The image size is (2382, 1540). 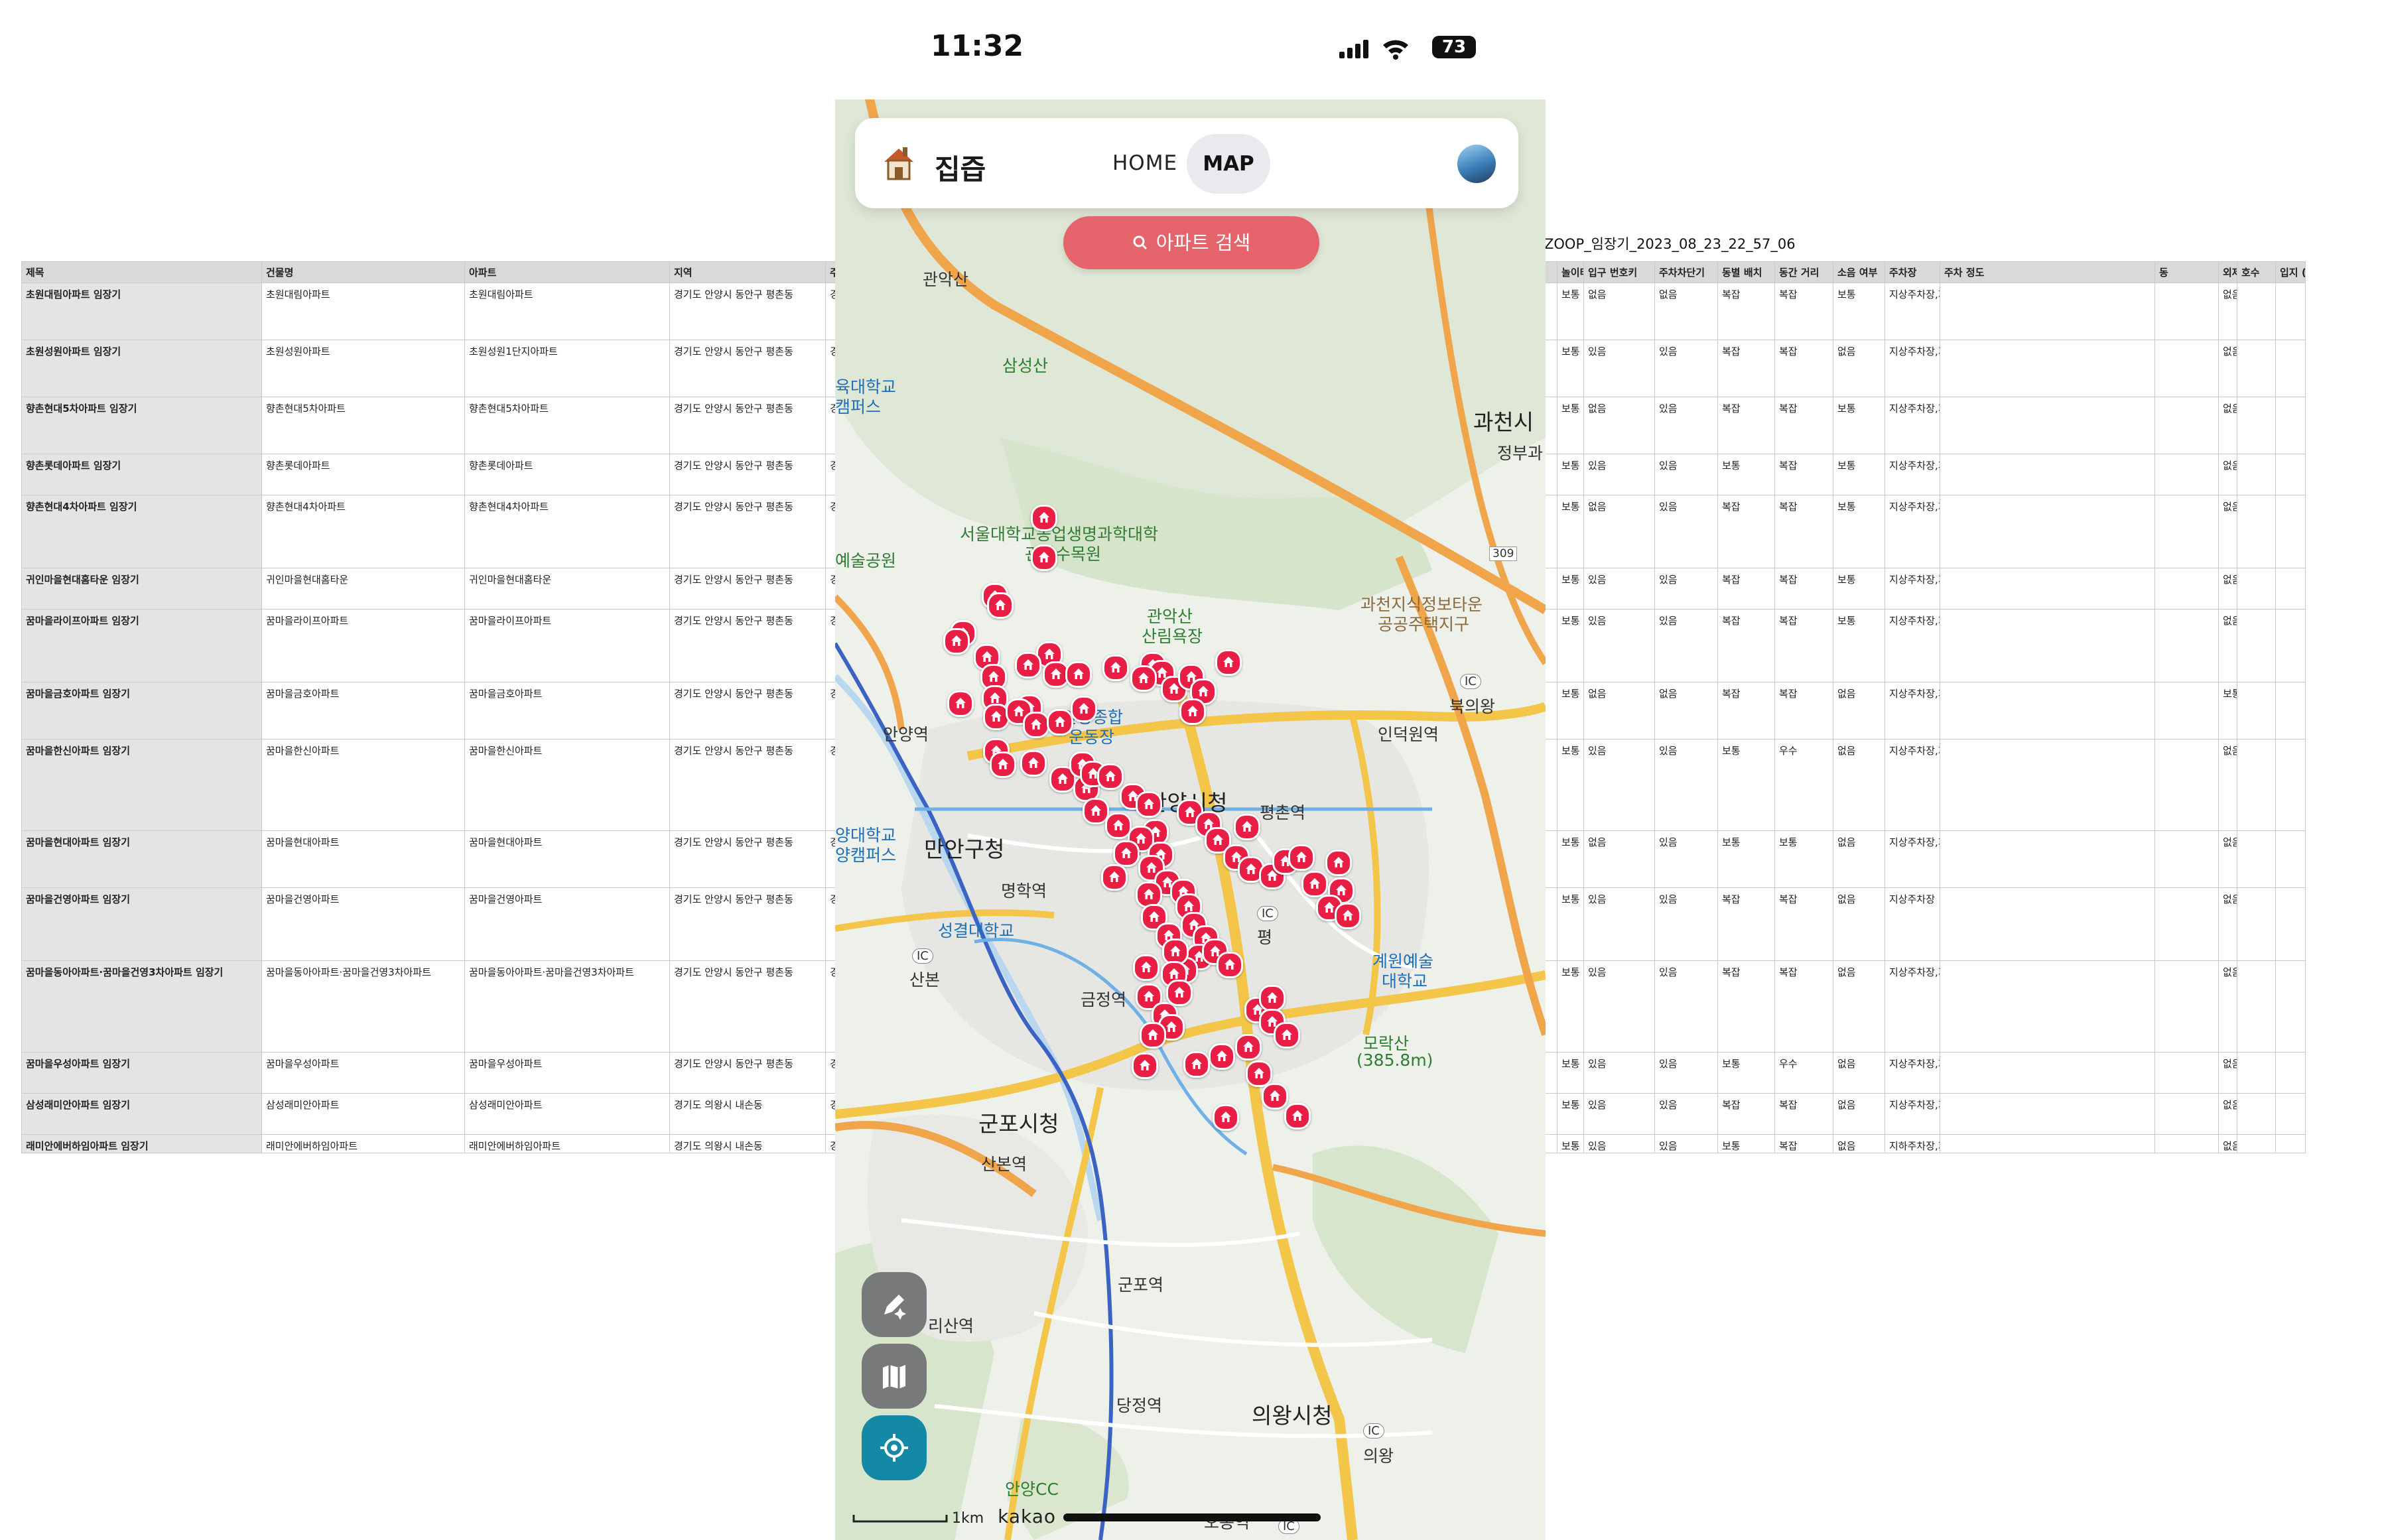 What do you see at coordinates (363, 368) in the screenshot?
I see `table-cell: 초원성원아파트` at bounding box center [363, 368].